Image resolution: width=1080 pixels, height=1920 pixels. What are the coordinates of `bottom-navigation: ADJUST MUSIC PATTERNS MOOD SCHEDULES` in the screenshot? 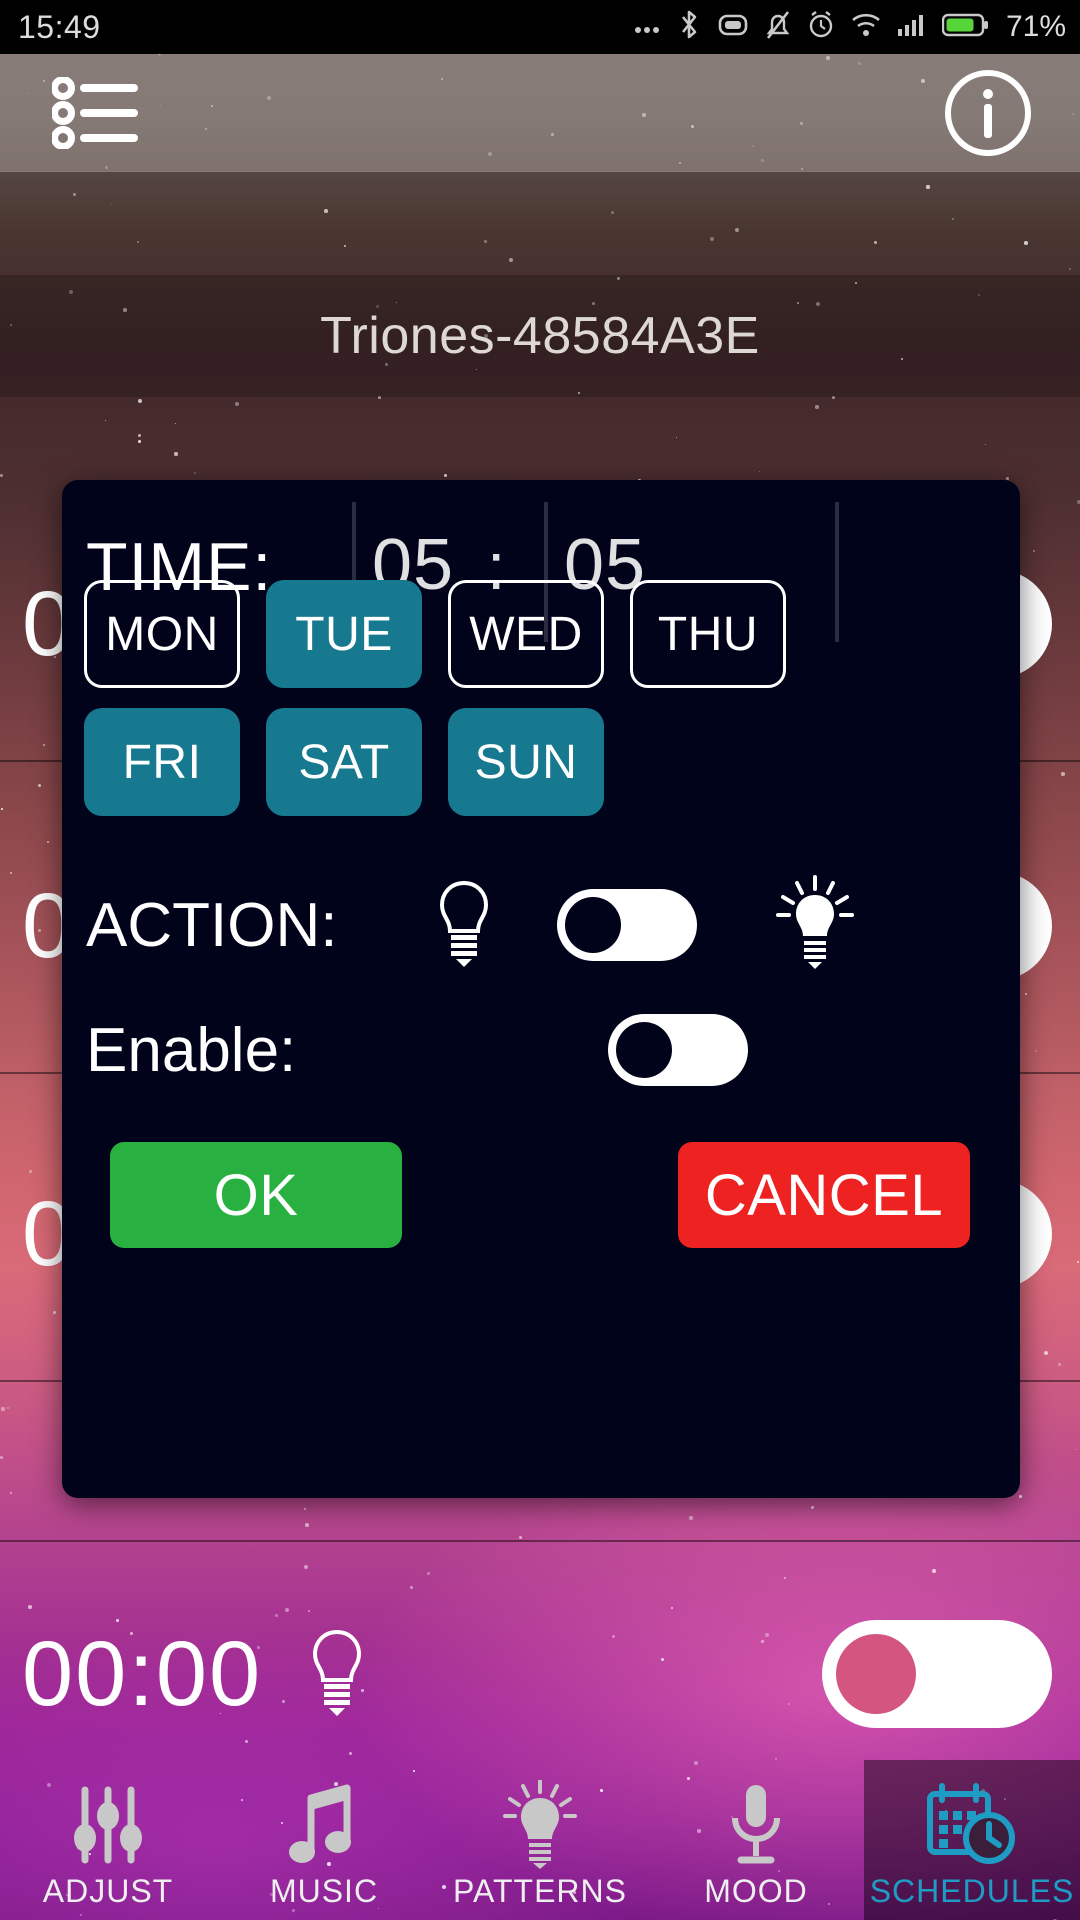 It's located at (540, 1840).